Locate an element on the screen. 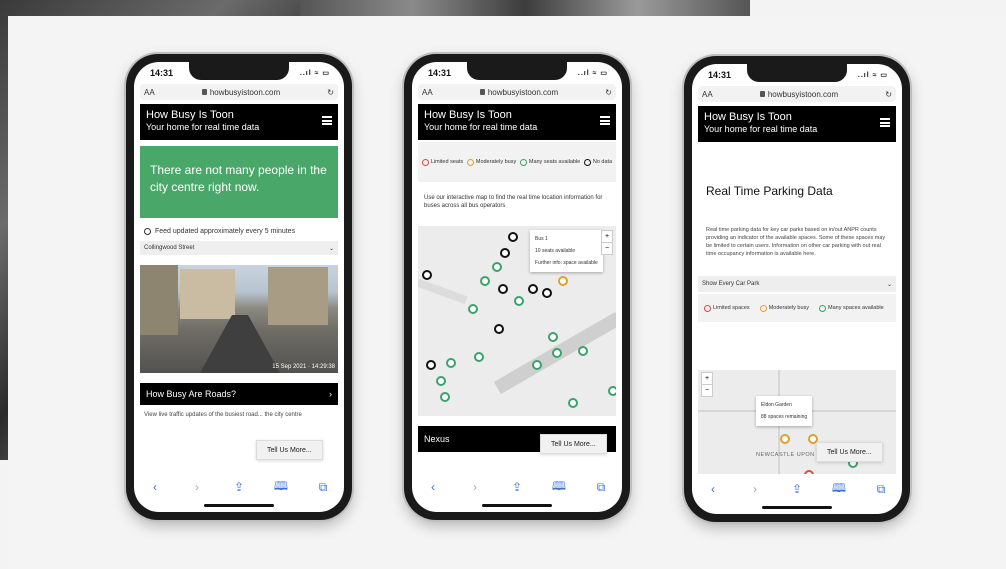 This screenshot has height=569, width=1006. map-place-label: NEWCASTLE UPON is located at coordinates (785, 455).